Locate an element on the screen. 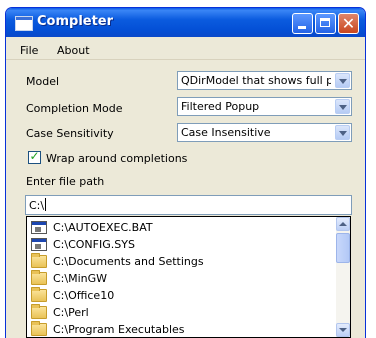 This screenshot has width=376, height=338. case-sensitivity-label: Case Sensitivity is located at coordinates (70, 133).